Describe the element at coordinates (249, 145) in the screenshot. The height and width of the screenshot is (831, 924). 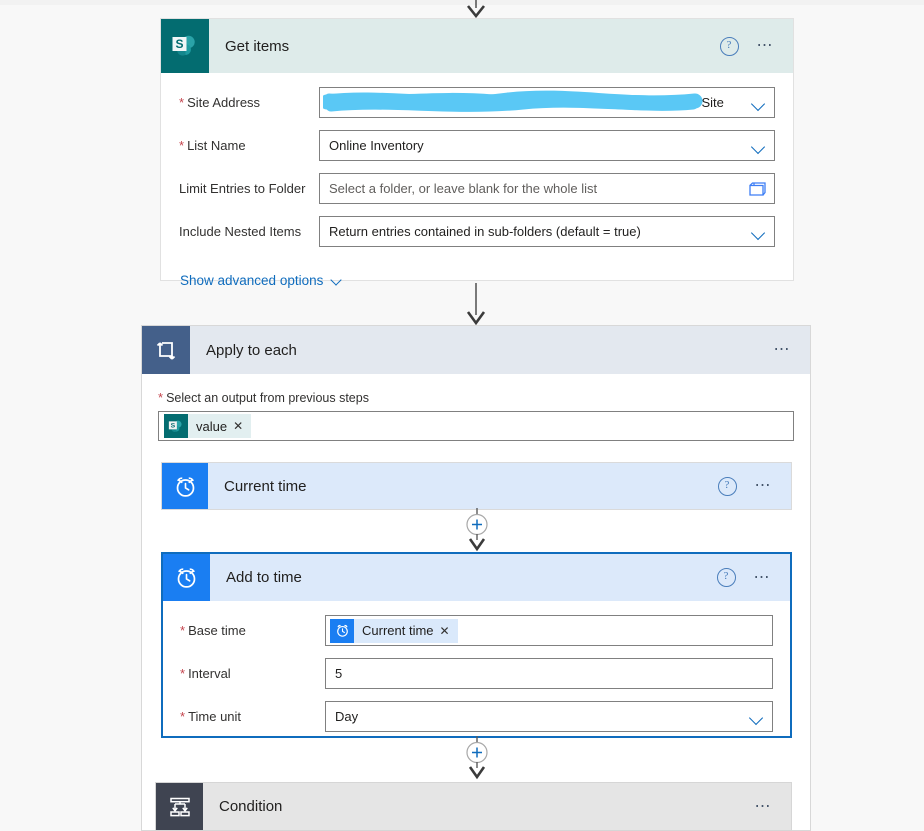
I see `list-name-label: List Name` at that location.